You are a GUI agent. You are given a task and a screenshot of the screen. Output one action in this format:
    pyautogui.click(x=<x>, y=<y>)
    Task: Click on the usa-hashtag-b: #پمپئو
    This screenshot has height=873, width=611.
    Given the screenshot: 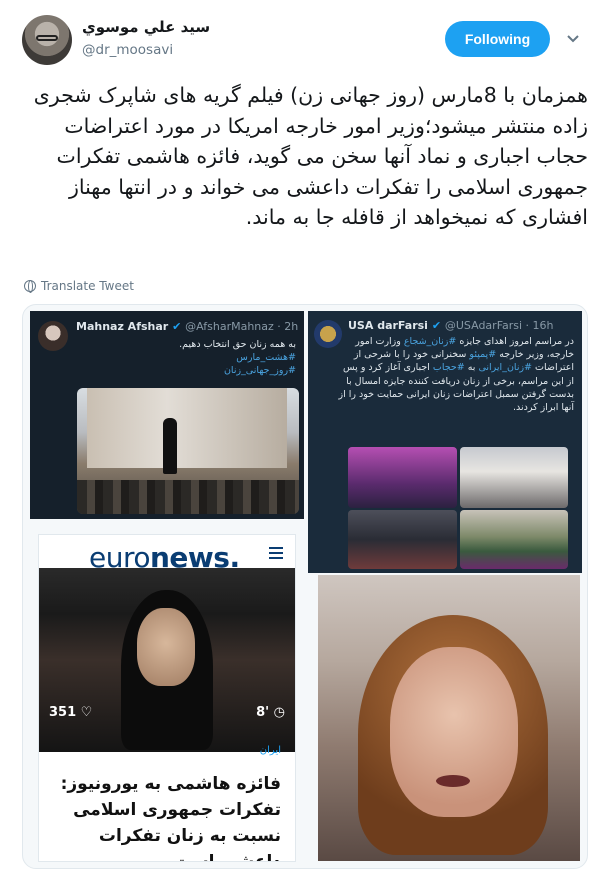 What is the action you would take?
    pyautogui.click(x=482, y=354)
    